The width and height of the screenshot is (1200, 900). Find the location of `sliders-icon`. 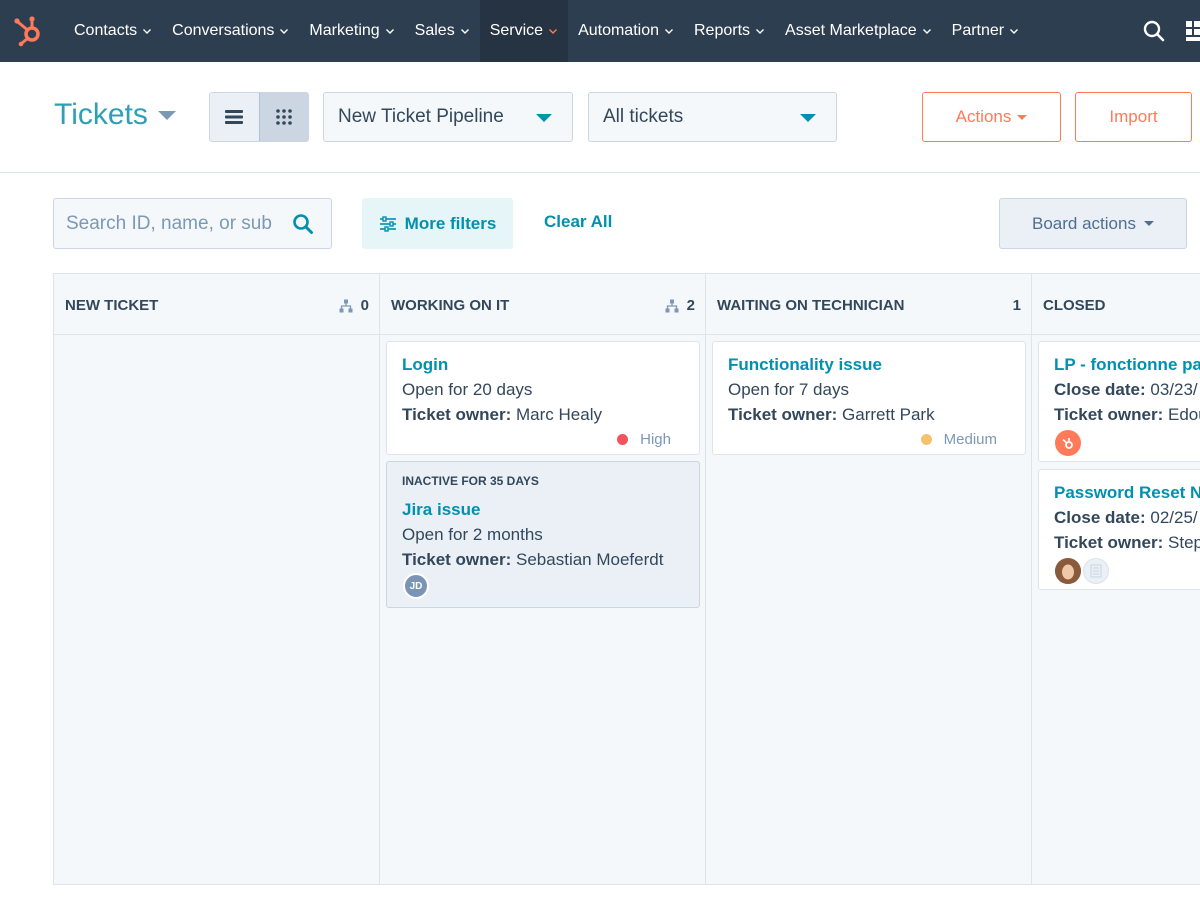

sliders-icon is located at coordinates (387, 223).